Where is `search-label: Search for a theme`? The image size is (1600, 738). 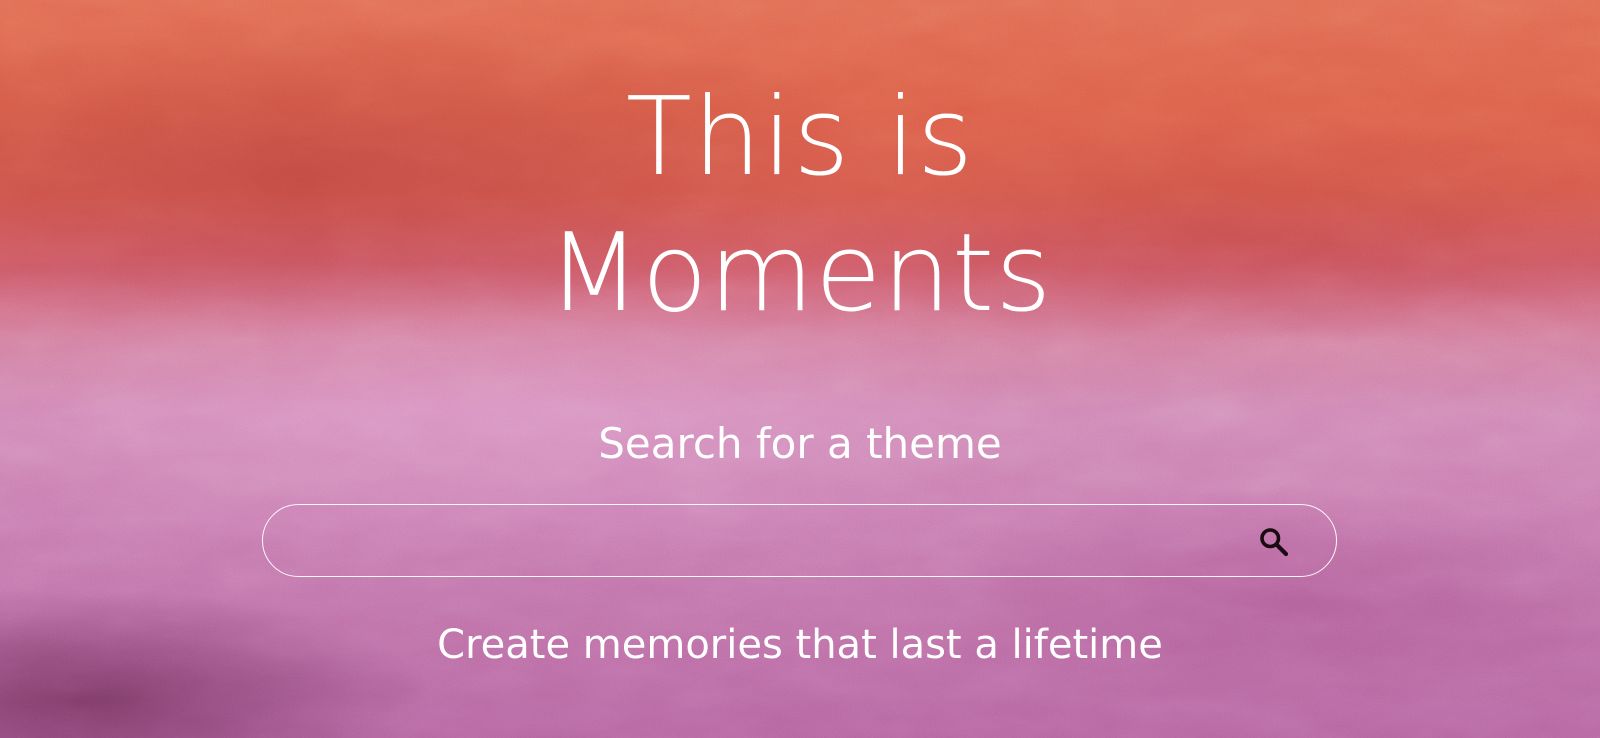 search-label: Search for a theme is located at coordinates (800, 443).